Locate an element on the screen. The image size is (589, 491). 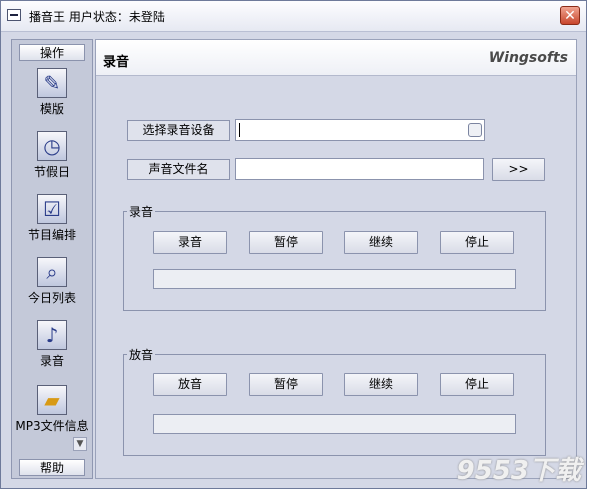
sidebar-item-mp3-info: ▰ MP3文件信息 is located at coordinates (52, 409).